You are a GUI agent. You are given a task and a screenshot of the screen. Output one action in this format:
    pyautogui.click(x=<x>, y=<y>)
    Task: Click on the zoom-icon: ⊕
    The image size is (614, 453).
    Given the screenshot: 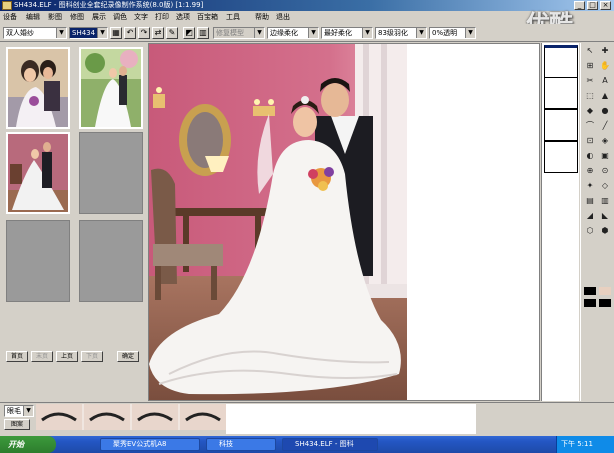 What is the action you would take?
    pyautogui.click(x=590, y=171)
    